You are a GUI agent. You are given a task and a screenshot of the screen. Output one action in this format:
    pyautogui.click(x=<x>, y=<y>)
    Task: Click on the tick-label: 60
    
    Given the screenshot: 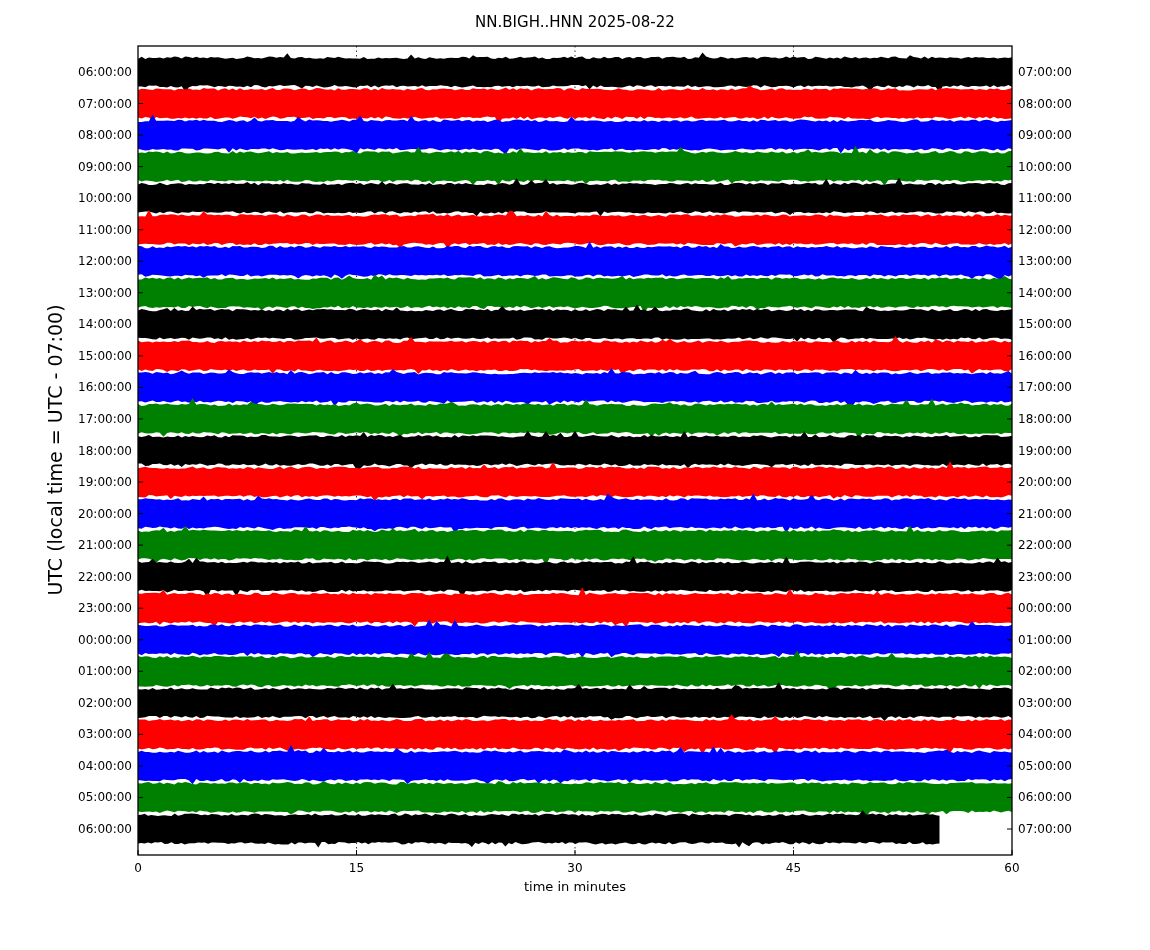 What is the action you would take?
    pyautogui.click(x=1012, y=868)
    